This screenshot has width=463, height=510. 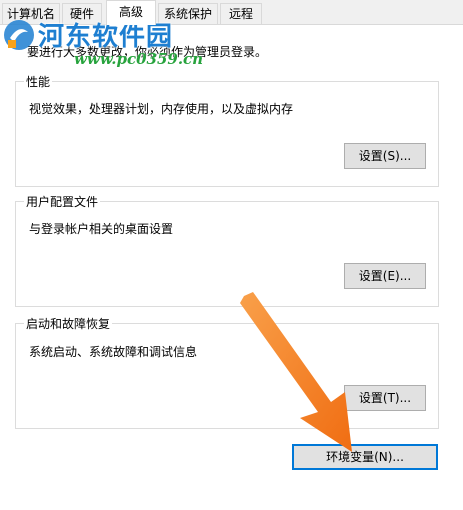 What do you see at coordinates (31, 13) in the screenshot?
I see `tab-computer-name: 计算机名` at bounding box center [31, 13].